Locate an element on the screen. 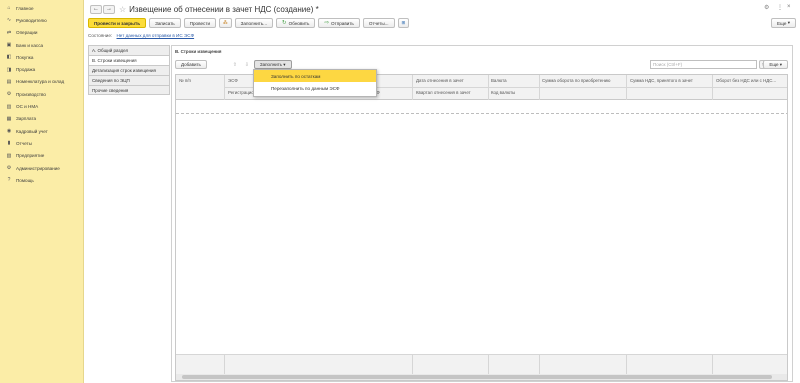 This screenshot has height=383, width=800. fill-dropdown-label: Заполнить is located at coordinates (270, 64).